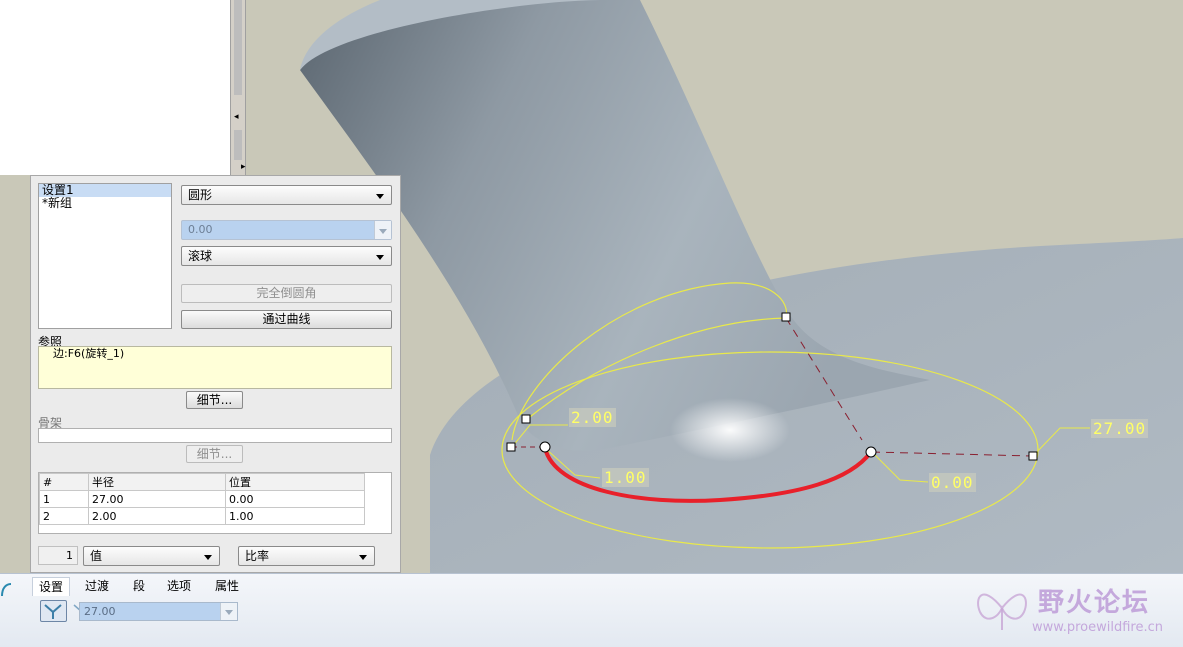 This screenshot has width=1183, height=647. Describe the element at coordinates (286, 256) in the screenshot. I see `method-combo: 滚球` at that location.